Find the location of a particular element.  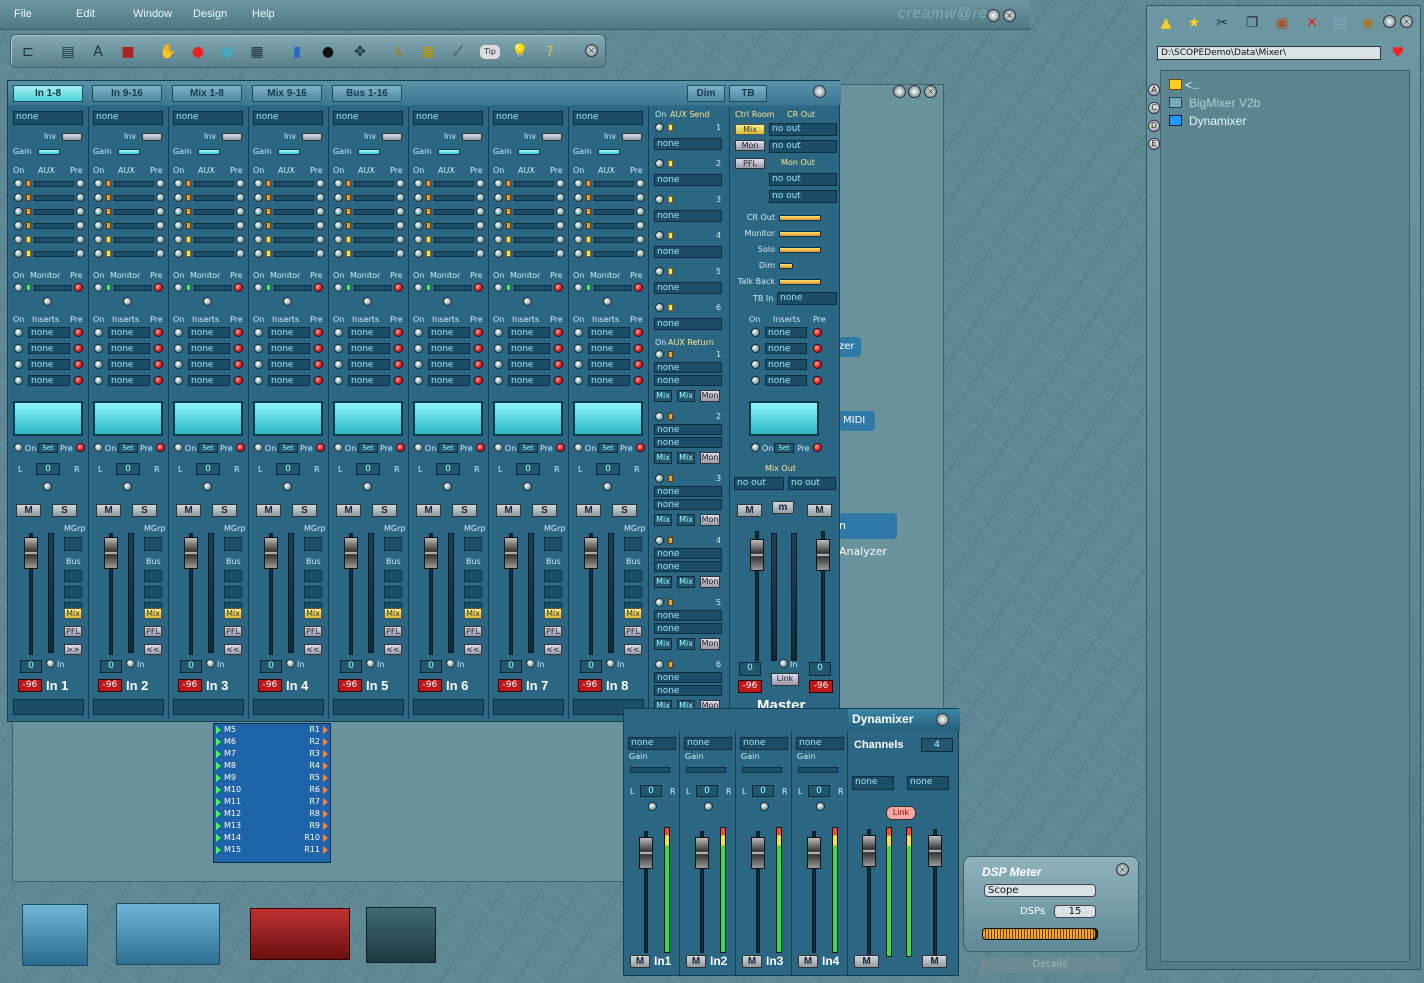

master-insert-dot is located at coordinates (817, 380).